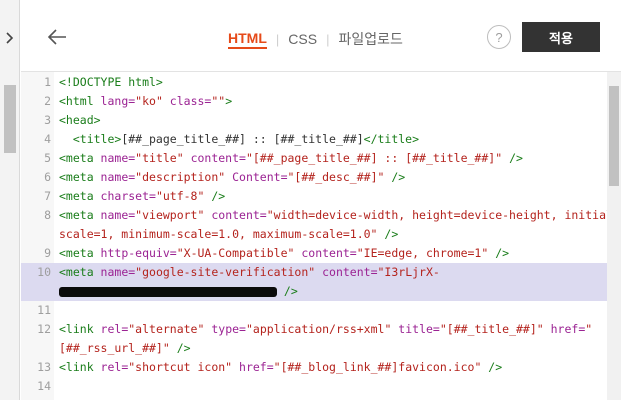 The width and height of the screenshot is (621, 400). Describe the element at coordinates (247, 39) in the screenshot. I see `tab-html: HTML` at that location.